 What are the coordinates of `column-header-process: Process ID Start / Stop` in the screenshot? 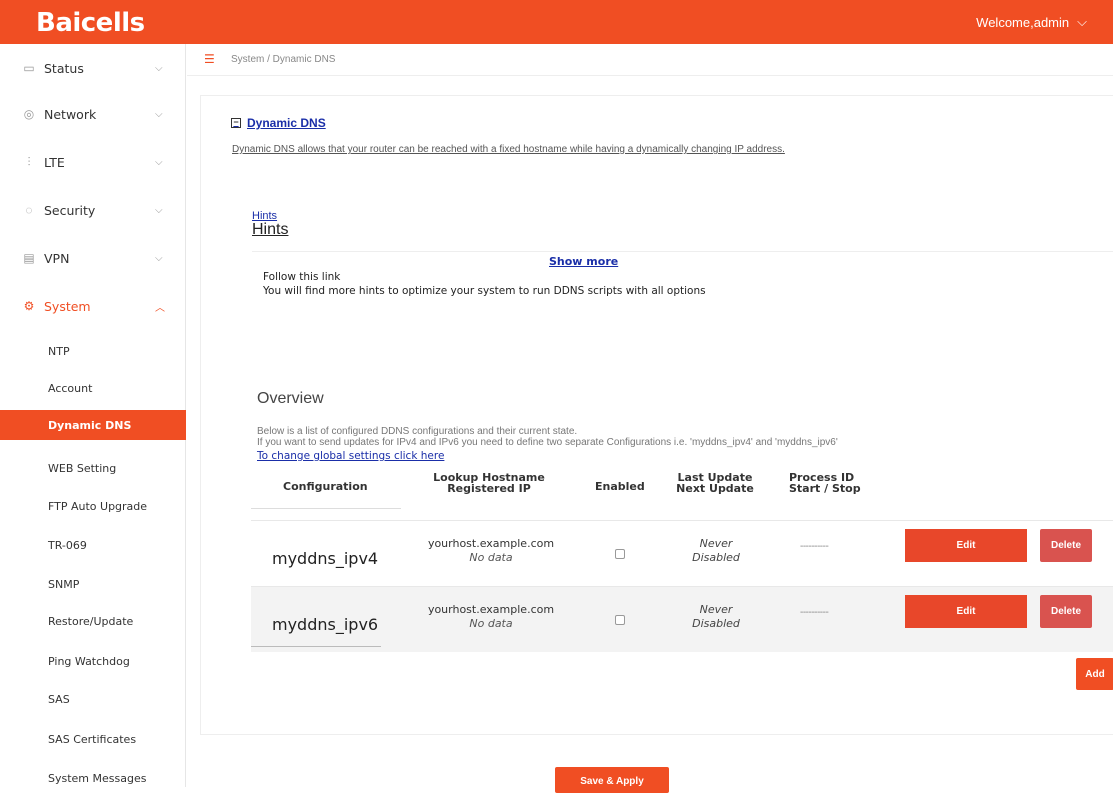 It's located at (825, 483).